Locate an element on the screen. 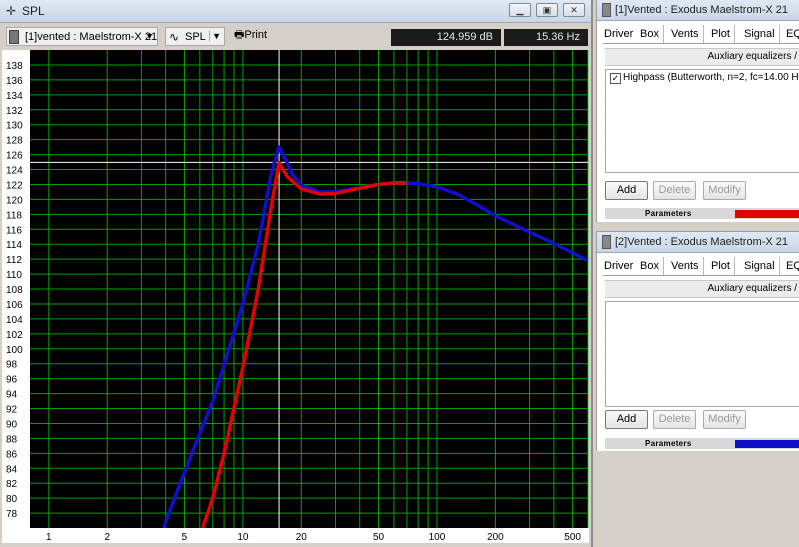 The image size is (799, 547). y-tick-label: 84 is located at coordinates (12, 469).